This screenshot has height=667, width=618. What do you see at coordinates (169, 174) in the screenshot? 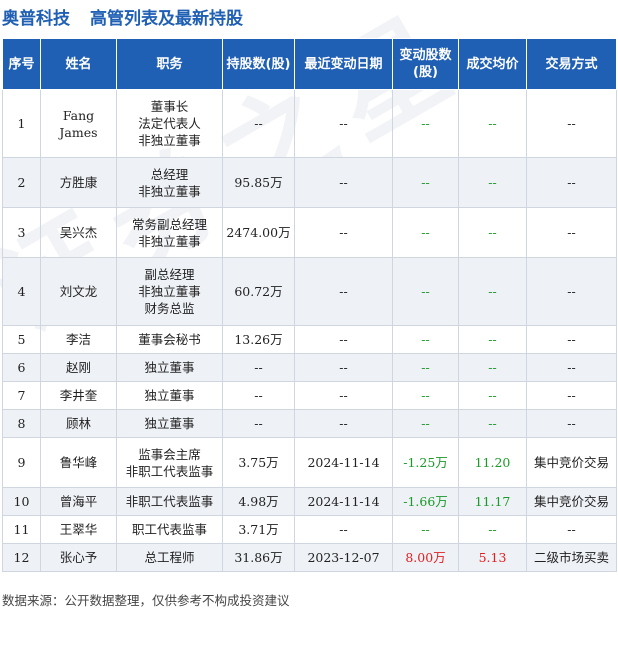
I see `role-line: 总经理` at bounding box center [169, 174].